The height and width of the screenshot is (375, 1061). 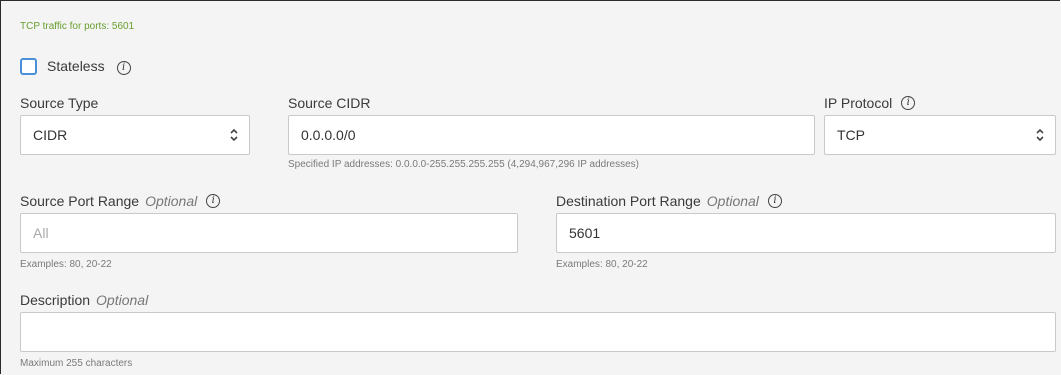 I want to click on stateless-row: Stateless i, so click(x=75, y=66).